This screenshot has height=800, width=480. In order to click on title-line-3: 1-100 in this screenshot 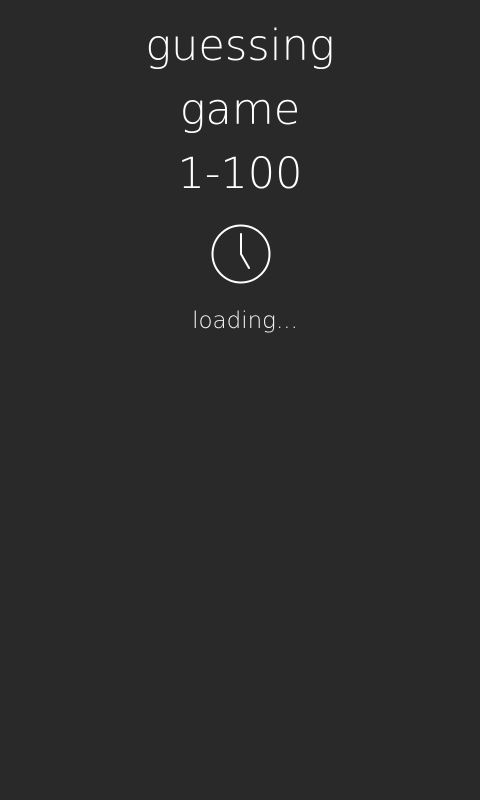, I will do `click(240, 174)`.